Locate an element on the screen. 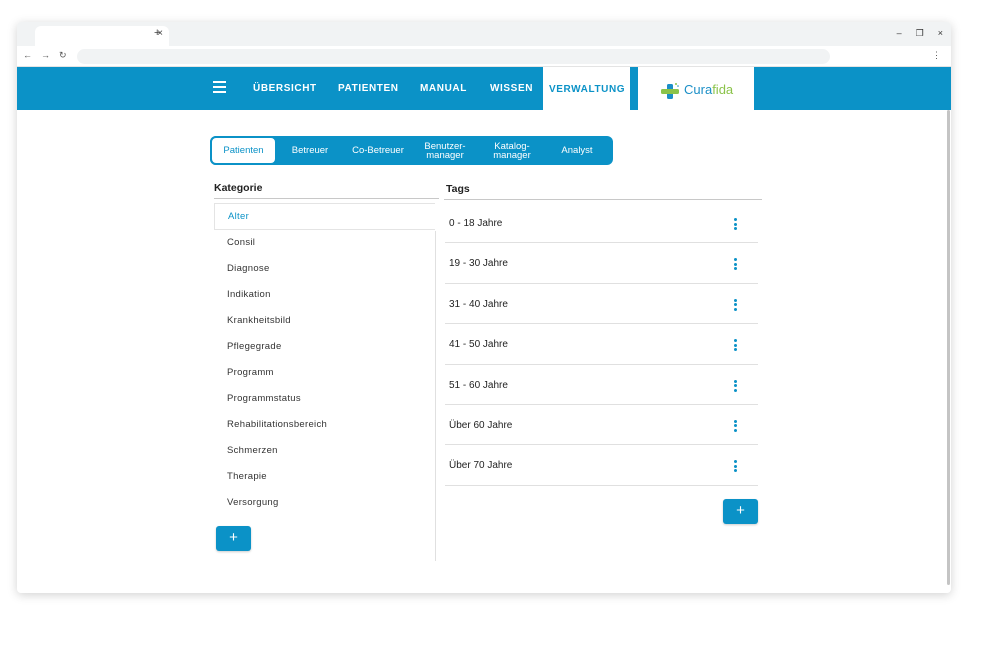 This screenshot has height=647, width=991. header-separator is located at coordinates (634, 88).